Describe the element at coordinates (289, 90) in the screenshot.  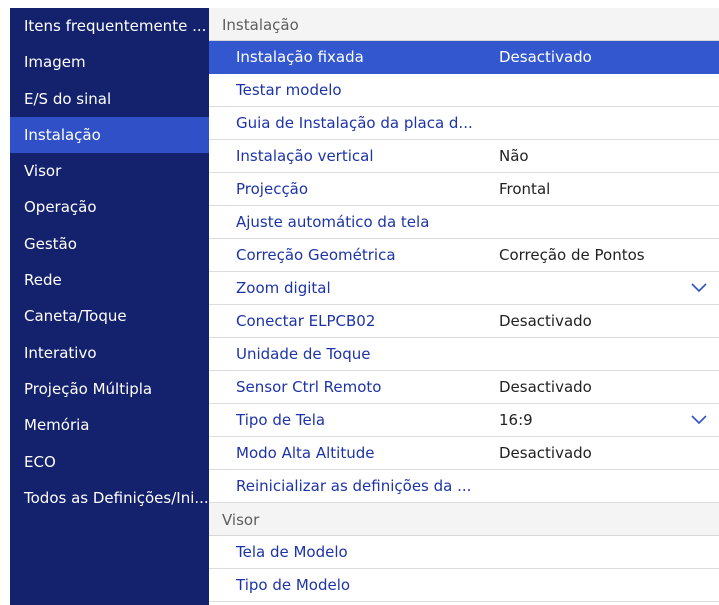
I see `setting-label: Testar modelo` at that location.